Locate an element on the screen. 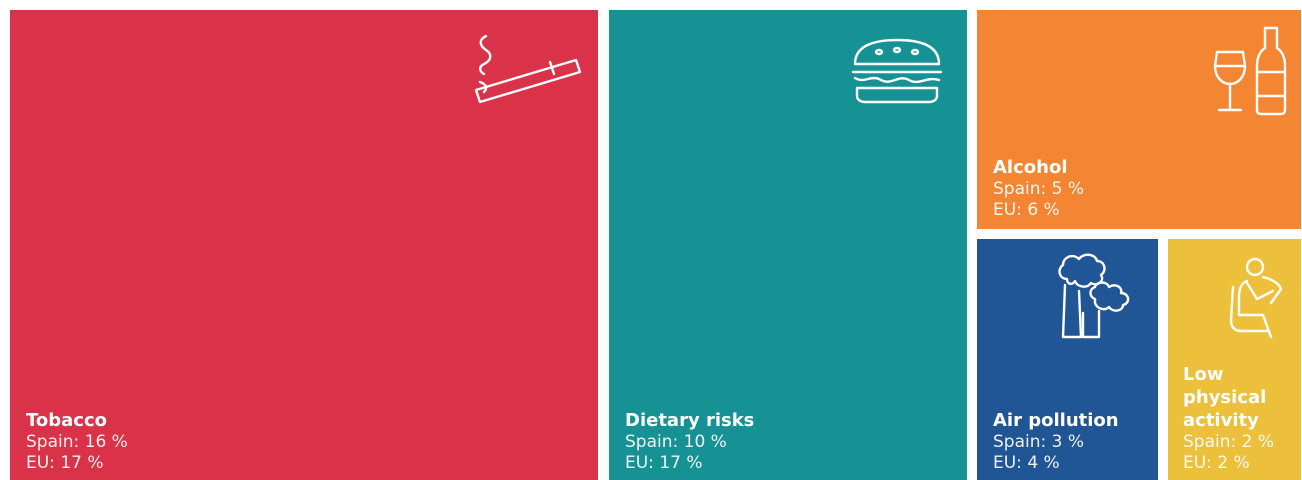 The height and width of the screenshot is (480, 1302). category-name-line-2: physical is located at coordinates (1225, 397).